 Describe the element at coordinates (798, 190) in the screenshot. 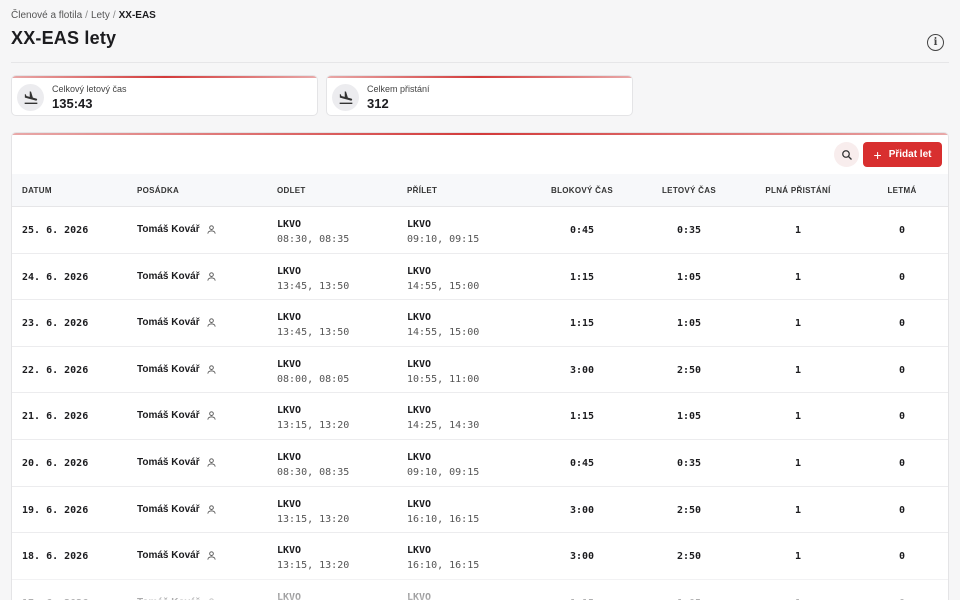

I see `column-header-full-landings: PLNÁ PŘISTÁNÍ` at that location.